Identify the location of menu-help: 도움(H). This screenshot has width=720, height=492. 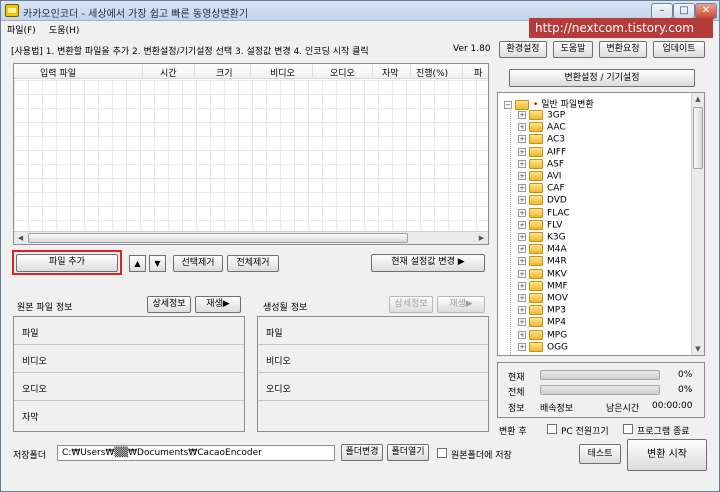
(64, 29).